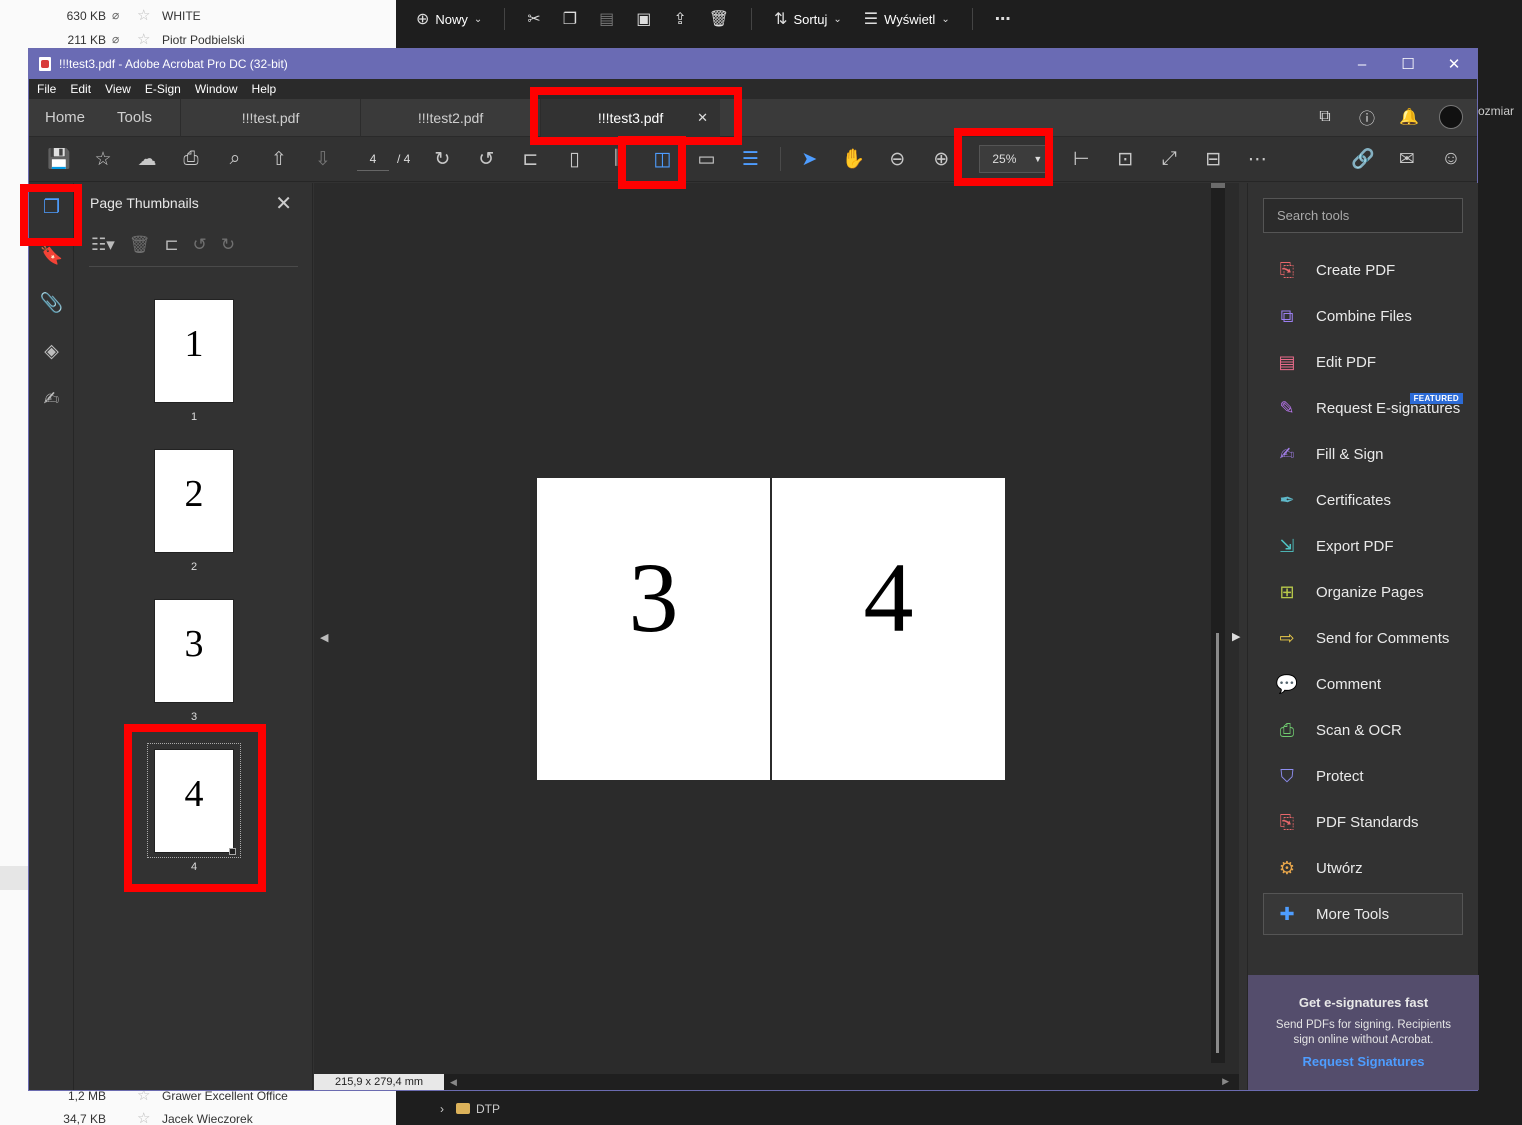 This screenshot has height=1125, width=1522. Describe the element at coordinates (1363, 592) in the screenshot. I see `tool-organize-pages: ⊞ Organize Pages` at that location.